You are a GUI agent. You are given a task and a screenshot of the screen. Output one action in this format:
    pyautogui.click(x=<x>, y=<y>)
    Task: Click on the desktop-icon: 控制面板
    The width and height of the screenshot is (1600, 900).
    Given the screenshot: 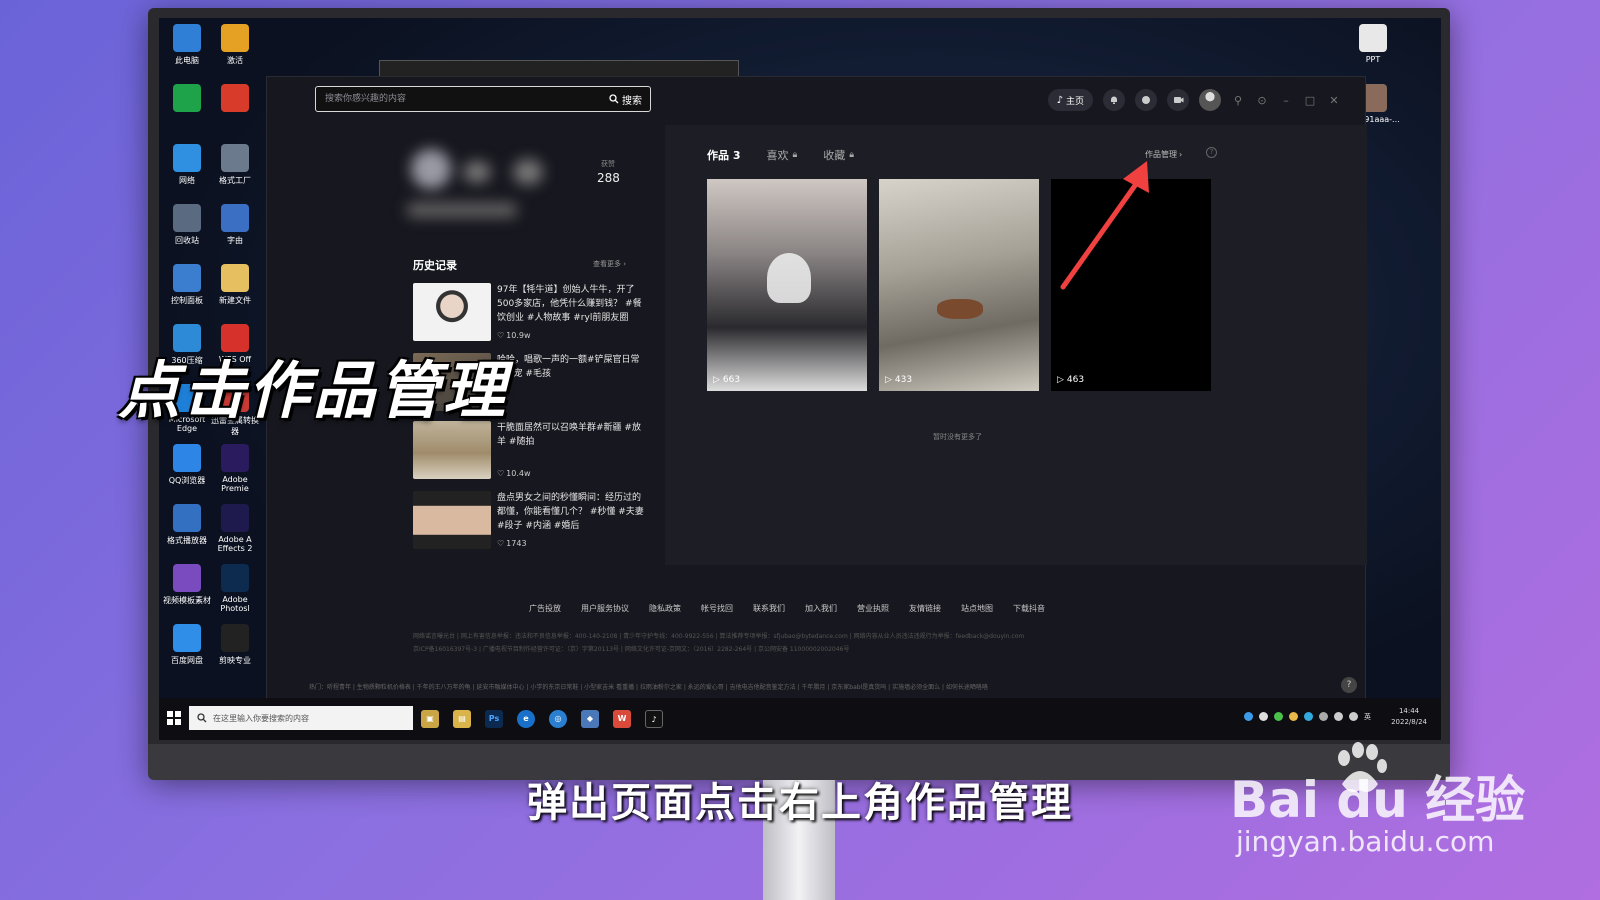 What is the action you would take?
    pyautogui.click(x=187, y=285)
    